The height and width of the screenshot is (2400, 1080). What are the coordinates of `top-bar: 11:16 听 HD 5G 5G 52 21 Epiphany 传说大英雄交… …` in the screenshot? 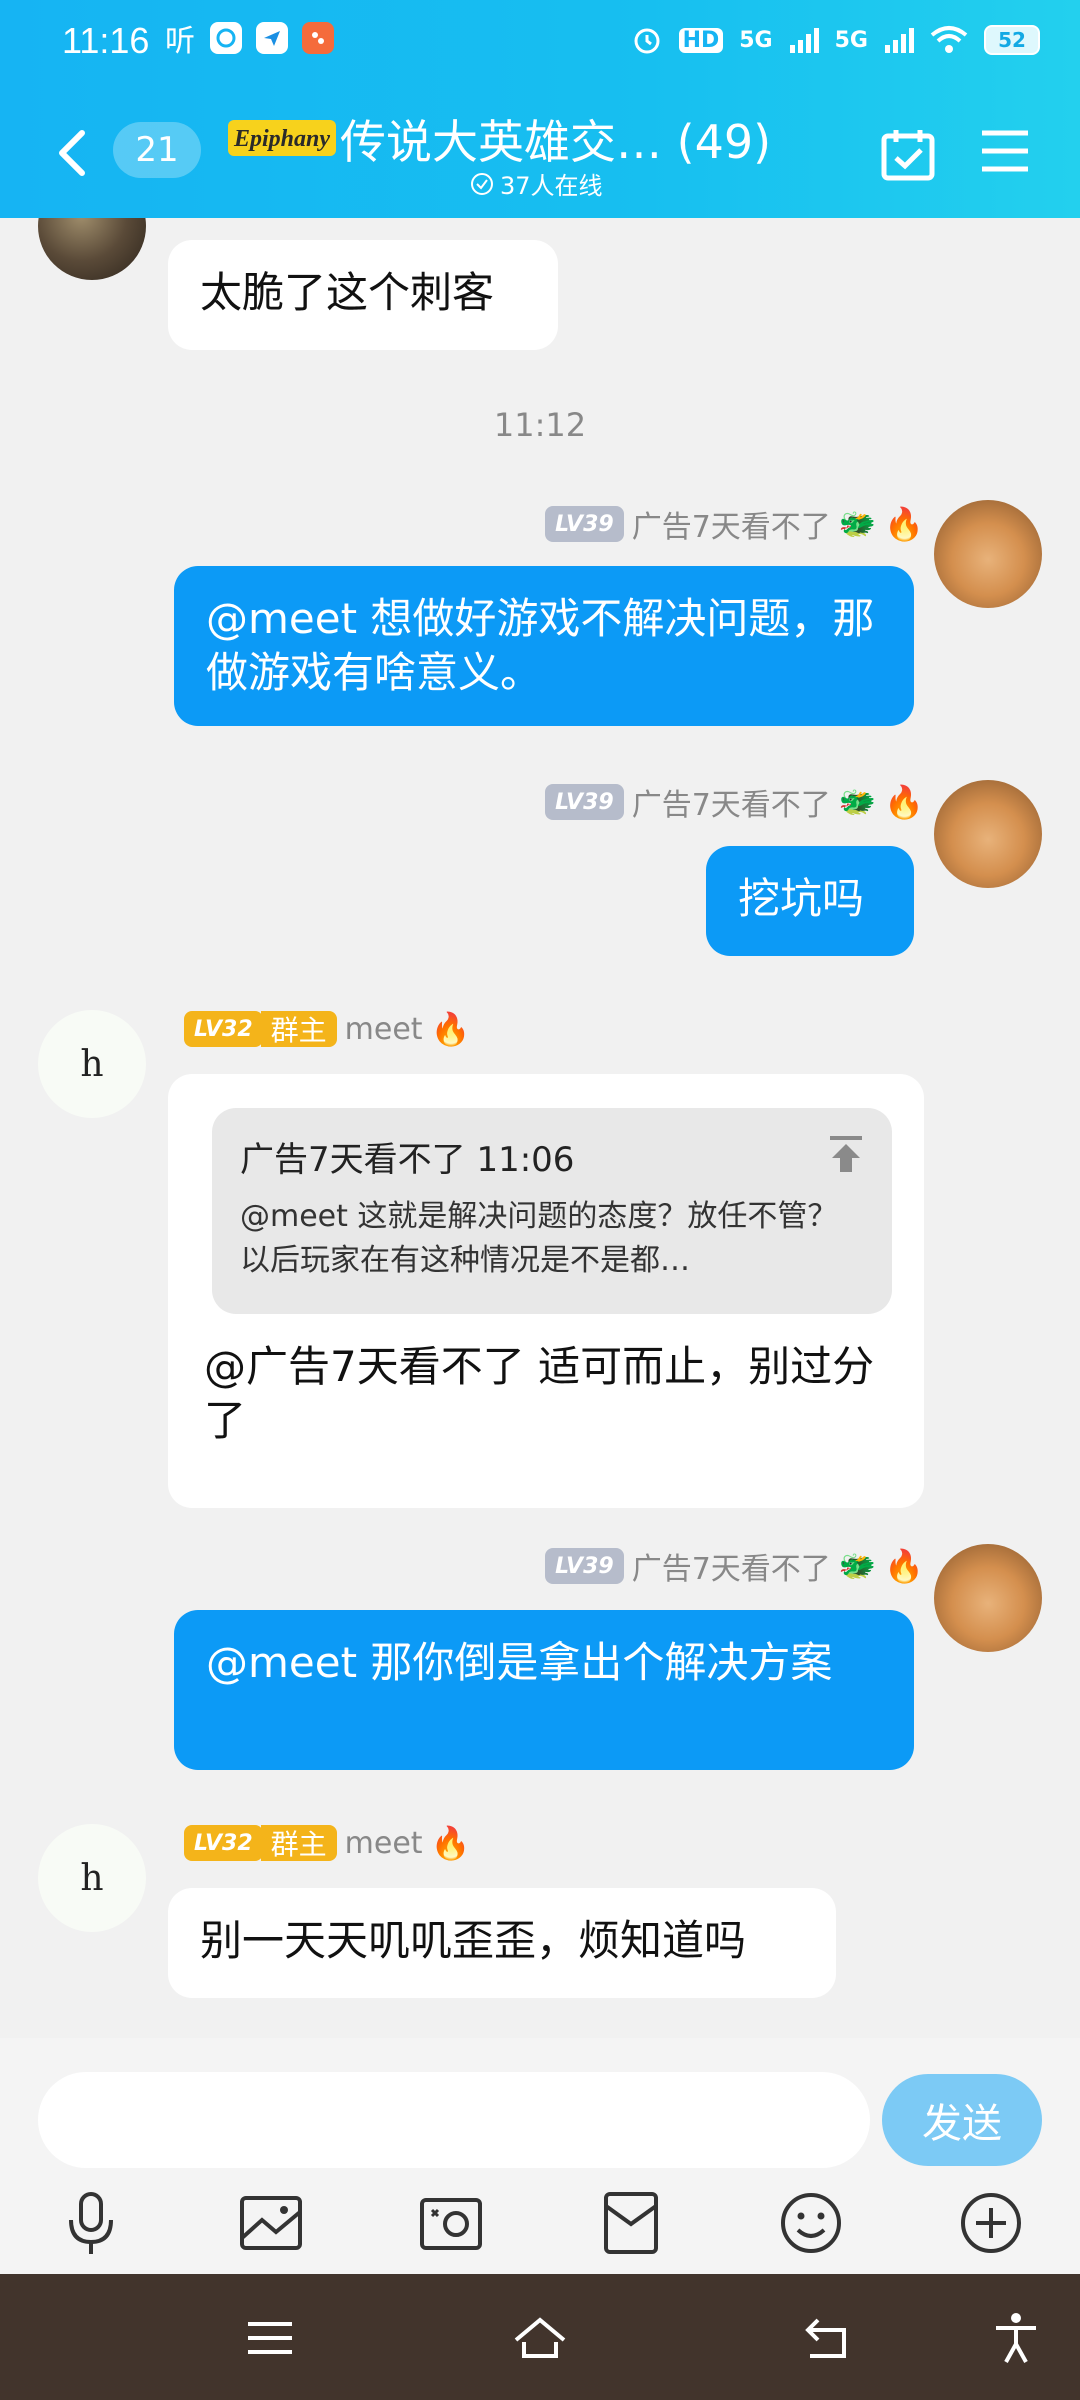 It's located at (540, 109).